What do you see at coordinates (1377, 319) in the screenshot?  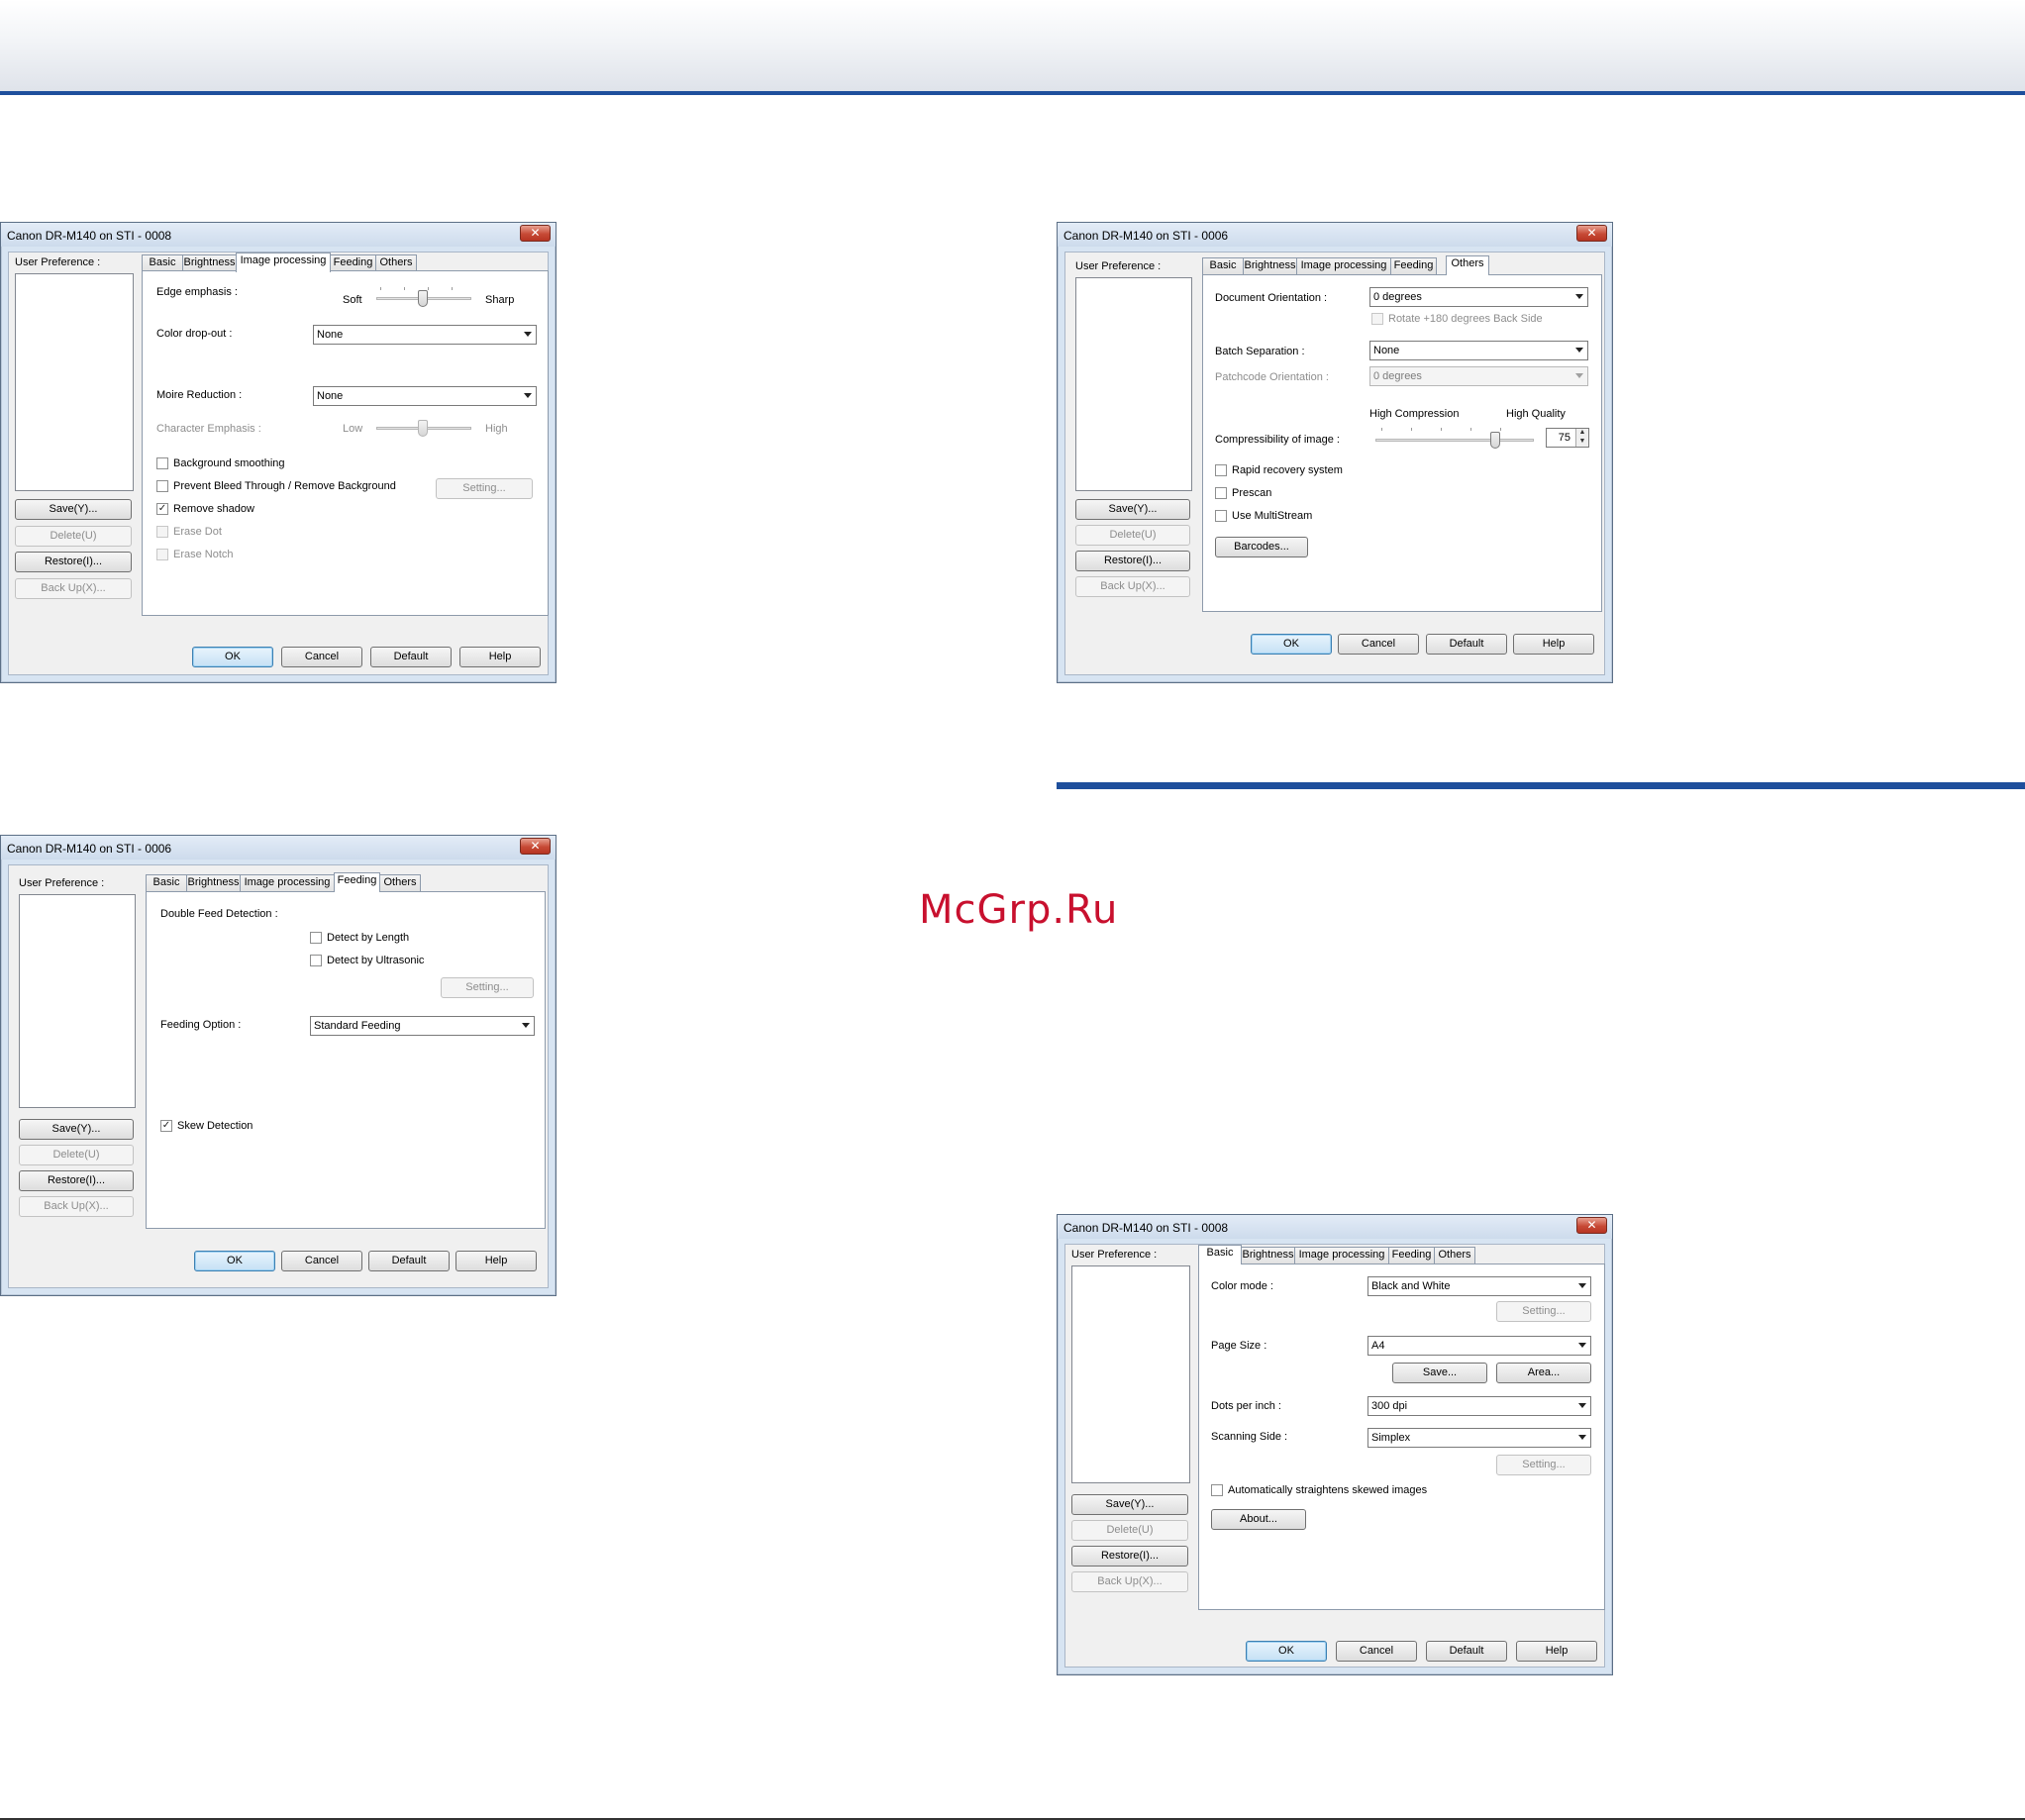 I see `rotate-back-side-checkbox` at bounding box center [1377, 319].